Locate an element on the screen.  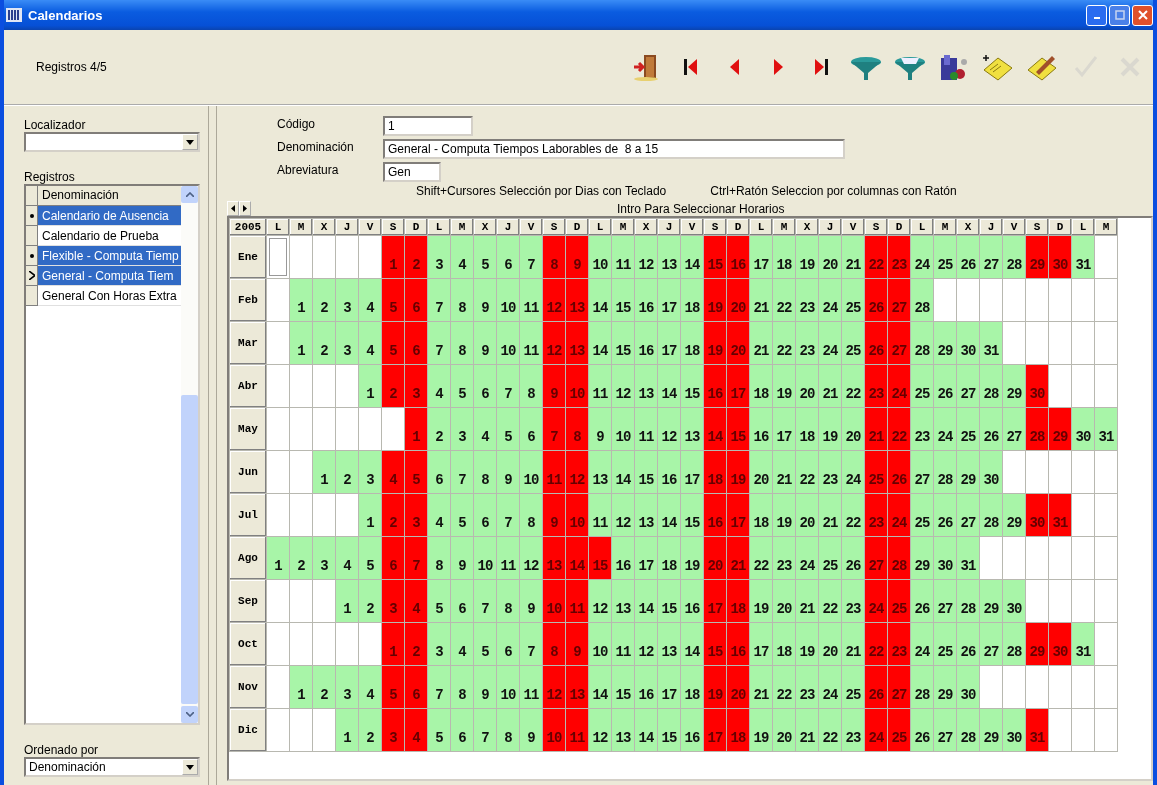
month-header: Abr is located at coordinates (248, 386).